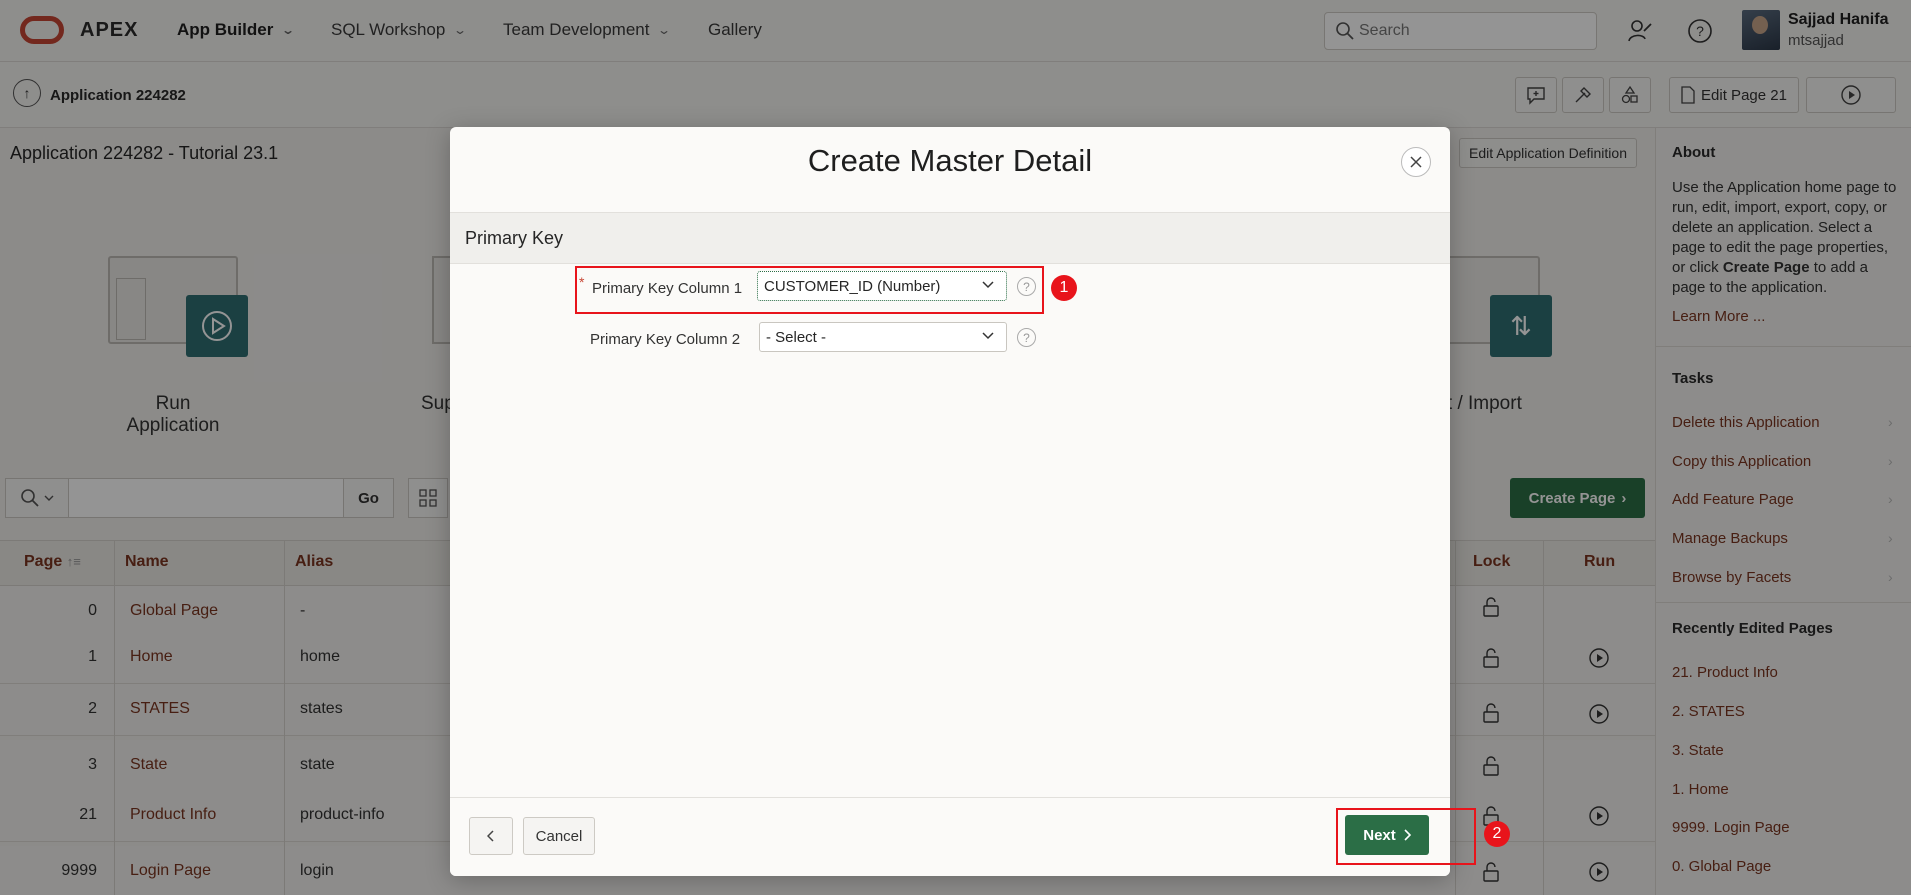 The image size is (1911, 895). Describe the element at coordinates (950, 160) in the screenshot. I see `dialog-title: Create Master Detail` at that location.